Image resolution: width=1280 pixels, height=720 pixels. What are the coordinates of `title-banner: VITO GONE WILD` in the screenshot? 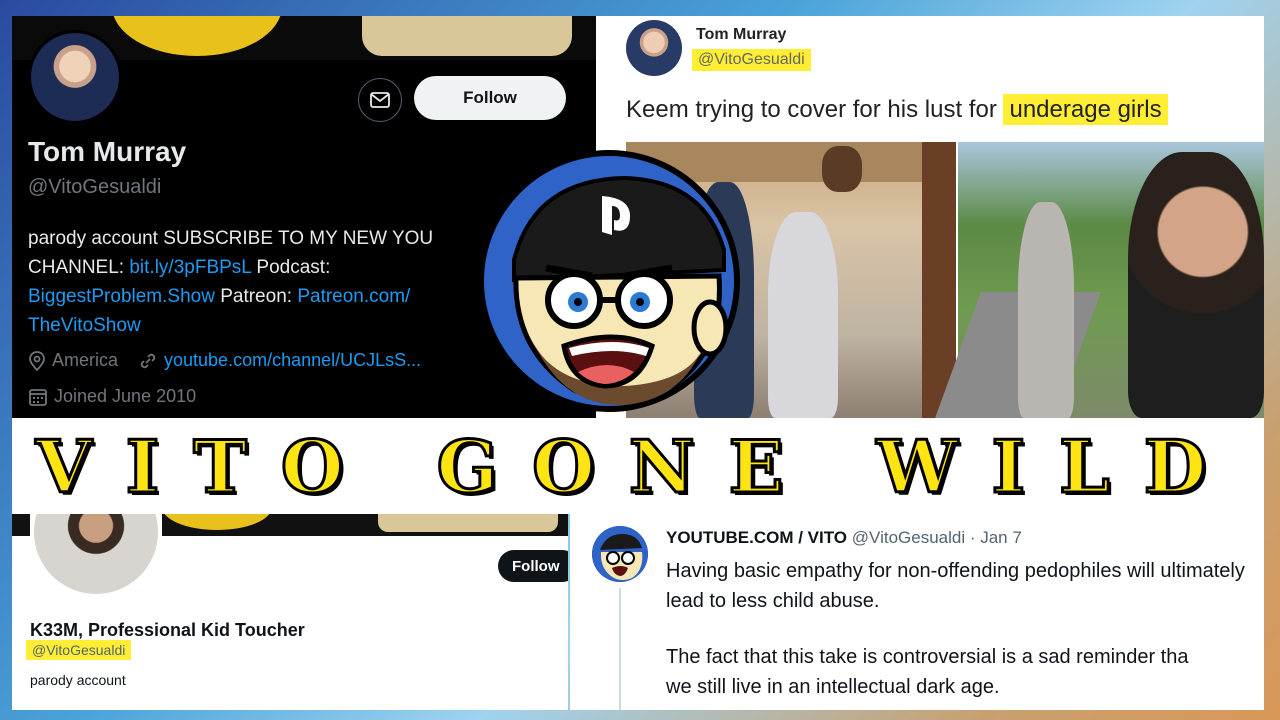 It's located at (638, 466).